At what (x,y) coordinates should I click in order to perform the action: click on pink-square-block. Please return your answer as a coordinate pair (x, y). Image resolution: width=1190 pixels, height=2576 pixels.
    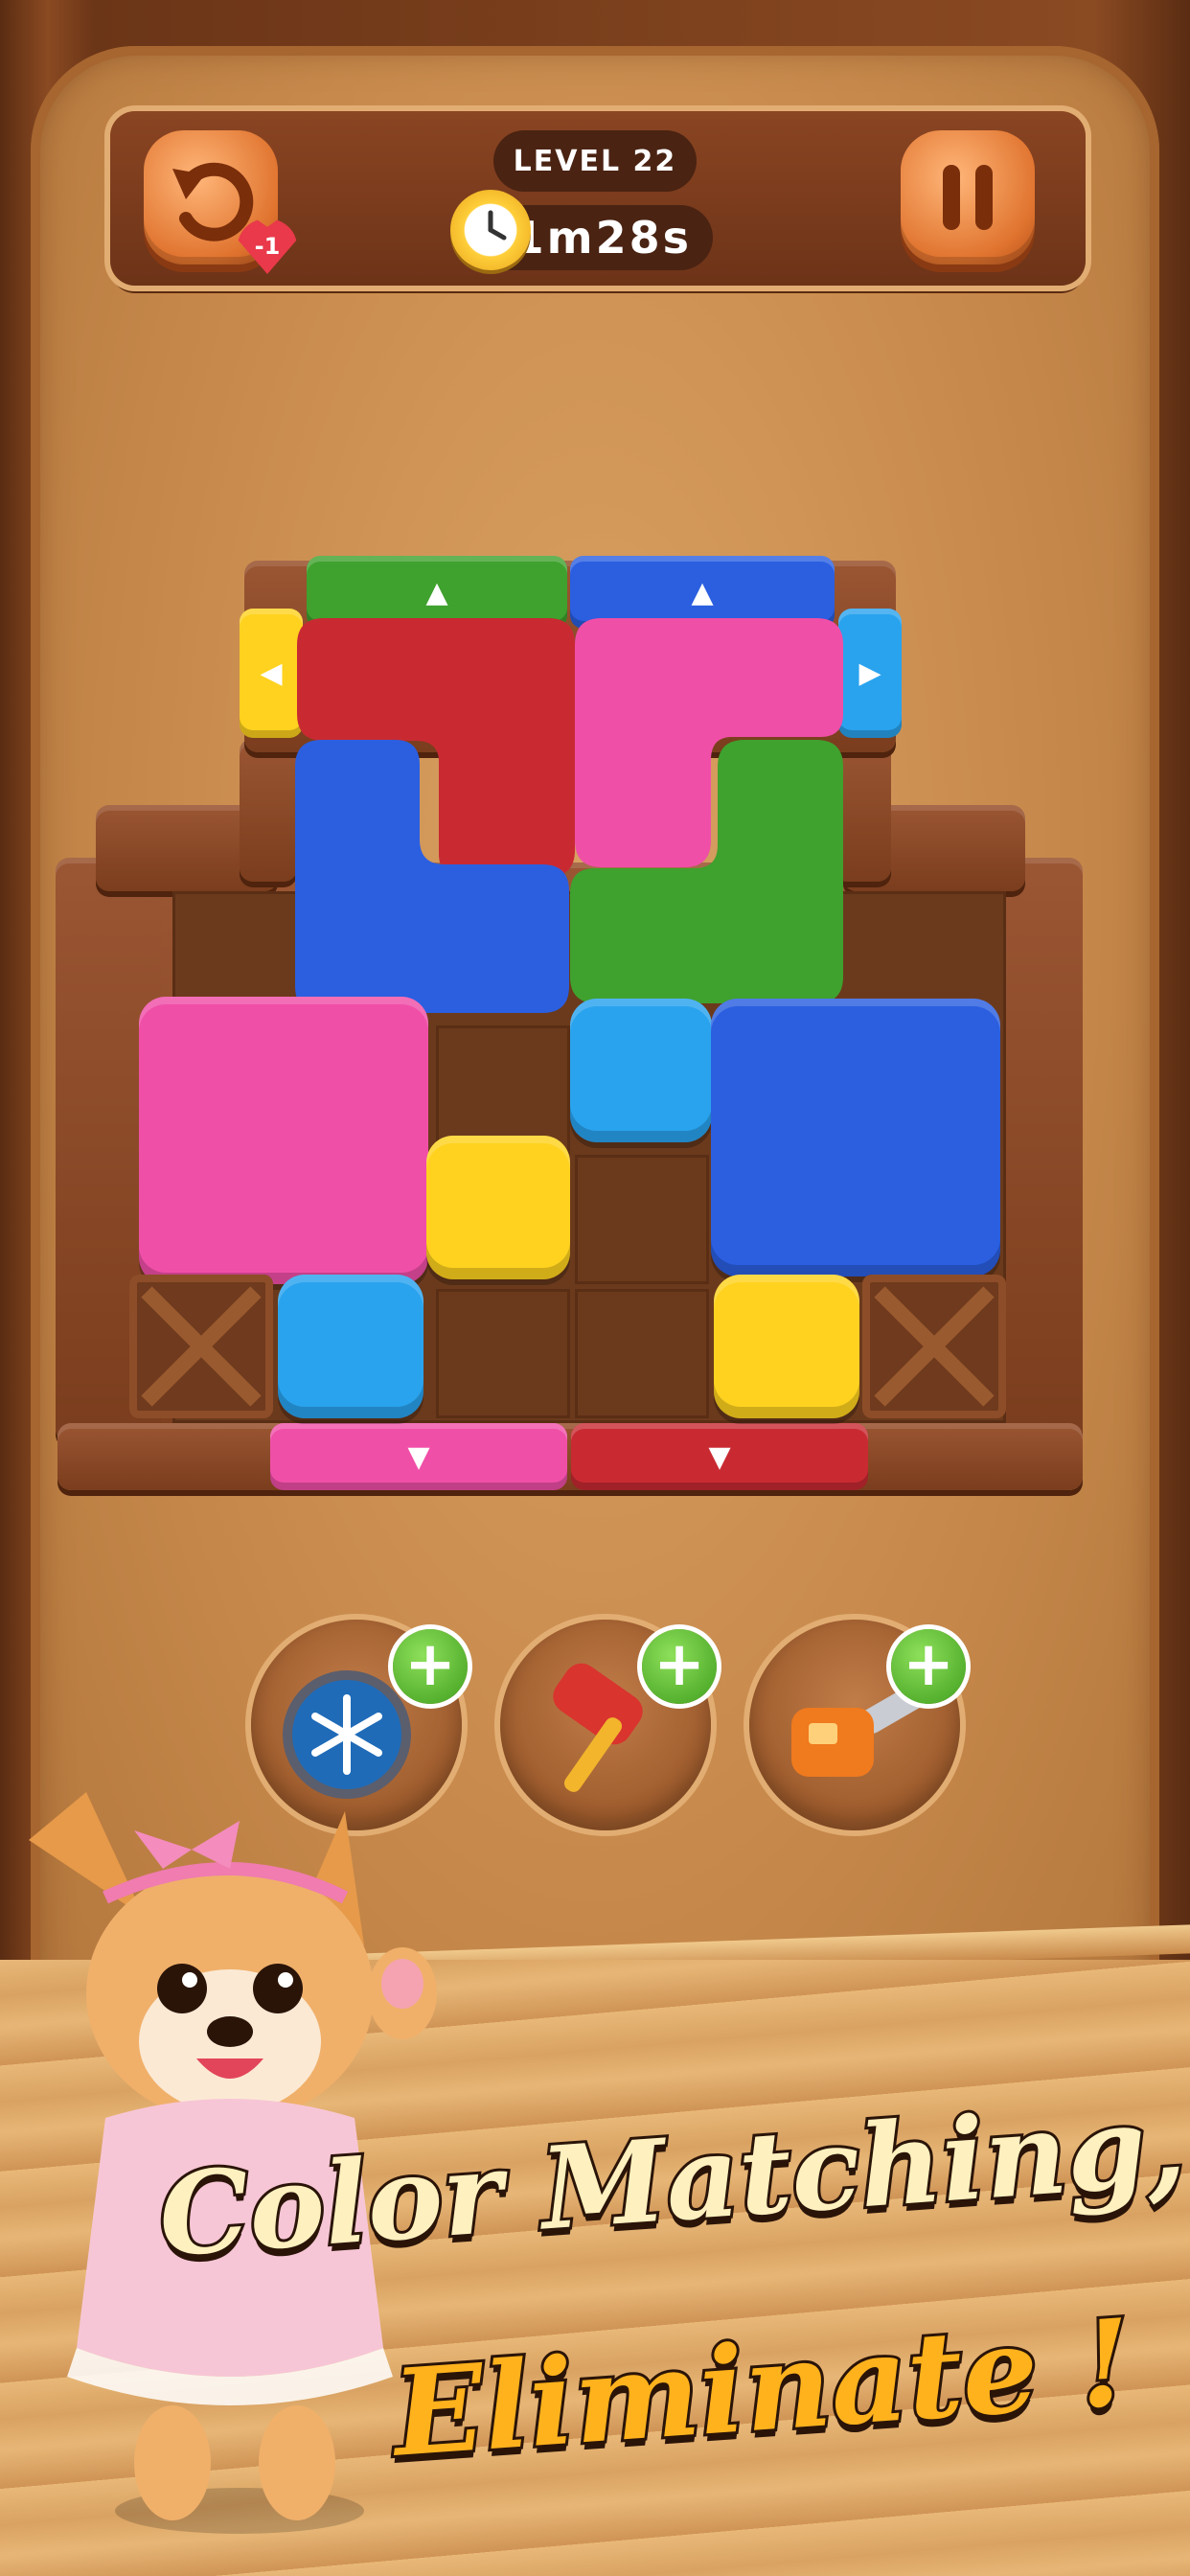
    Looking at the image, I should click on (284, 1140).